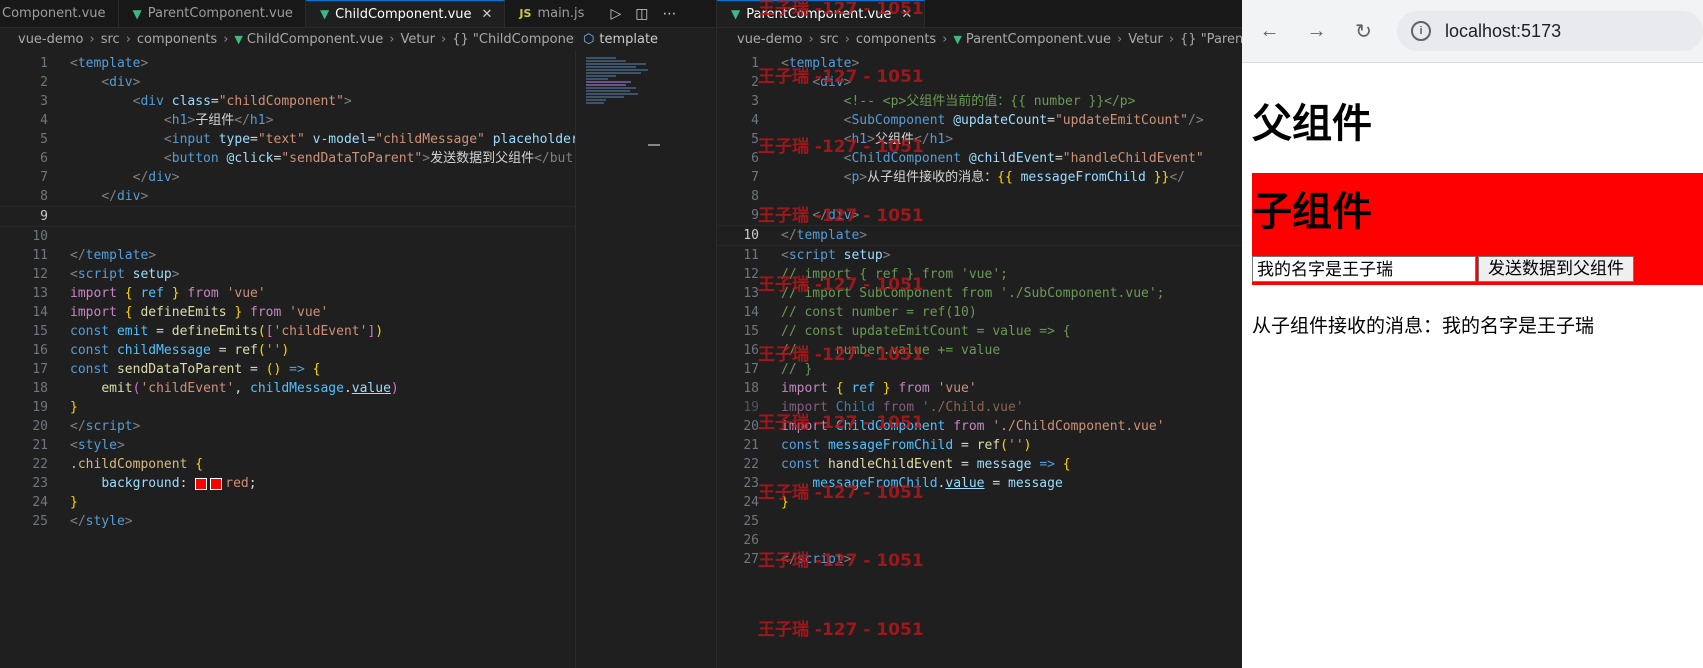  Describe the element at coordinates (1364, 269) in the screenshot. I see `child-message-input: 我的名字是王子瑞` at that location.